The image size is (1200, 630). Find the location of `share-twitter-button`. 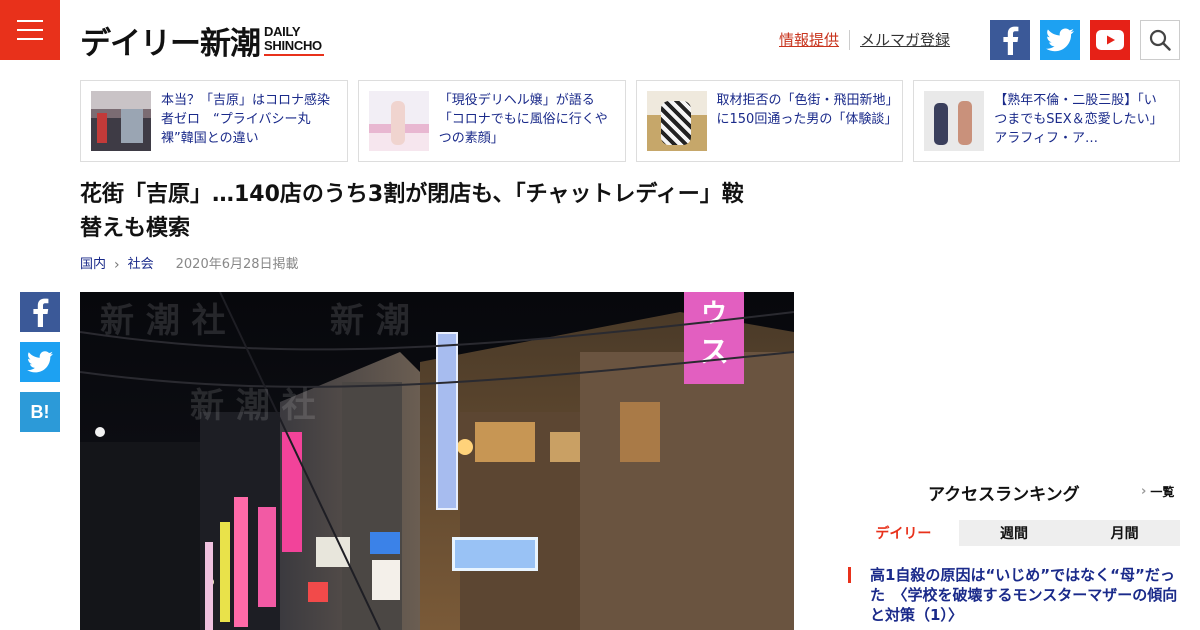

share-twitter-button is located at coordinates (40, 362).